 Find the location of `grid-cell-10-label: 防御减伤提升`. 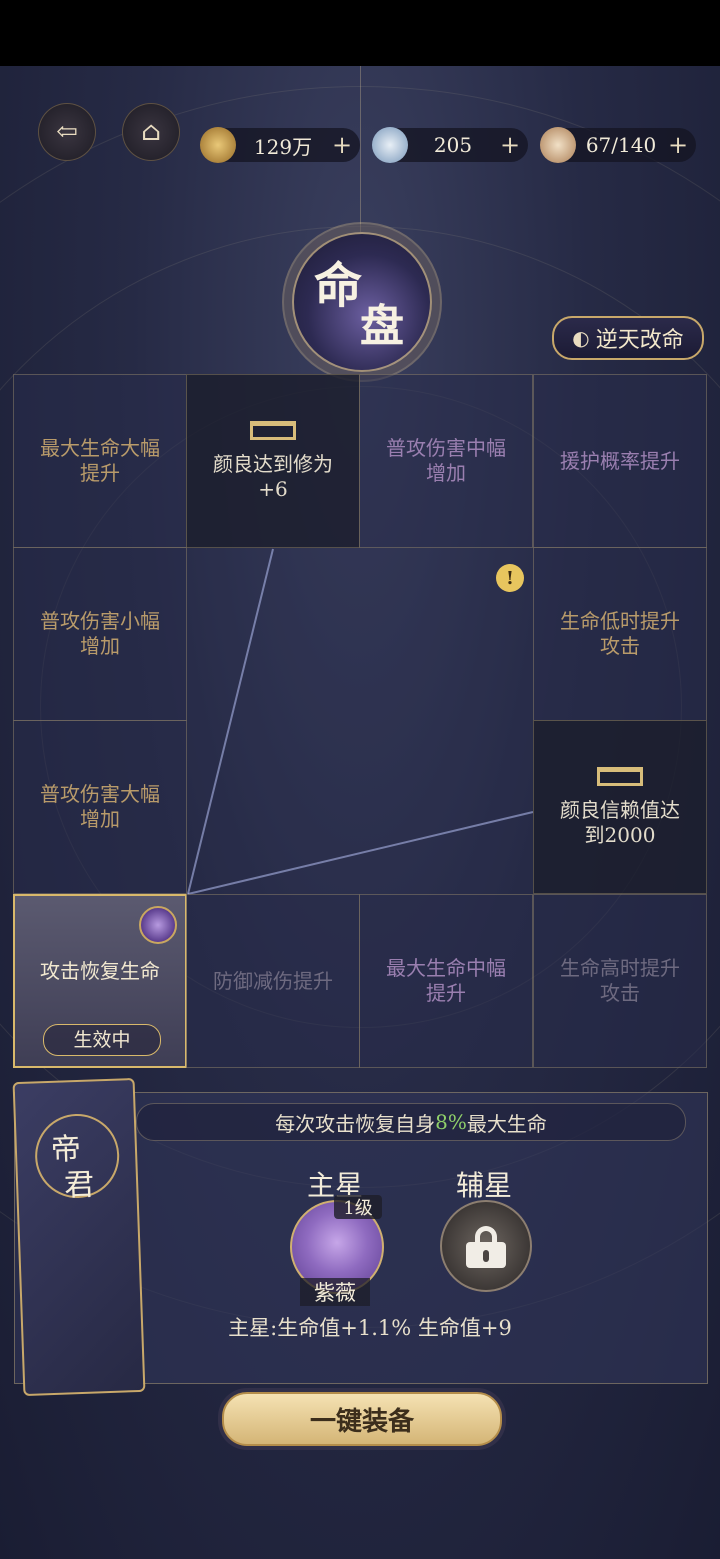

grid-cell-10-label: 防御减伤提升 is located at coordinates (273, 980).